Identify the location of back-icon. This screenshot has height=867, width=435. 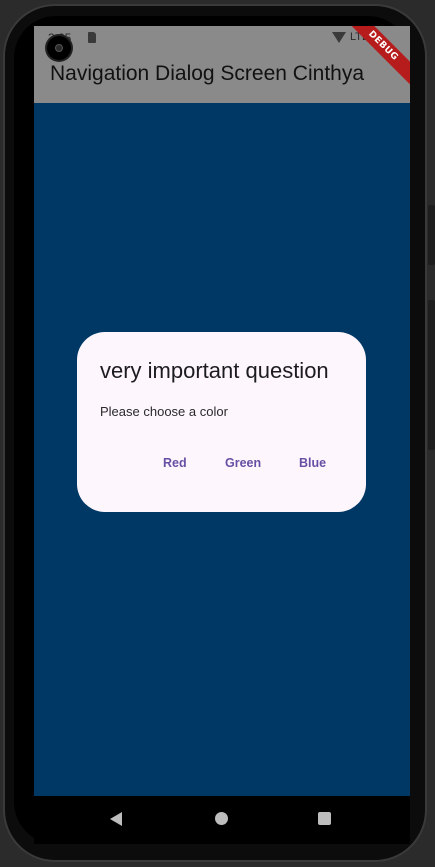
(116, 819).